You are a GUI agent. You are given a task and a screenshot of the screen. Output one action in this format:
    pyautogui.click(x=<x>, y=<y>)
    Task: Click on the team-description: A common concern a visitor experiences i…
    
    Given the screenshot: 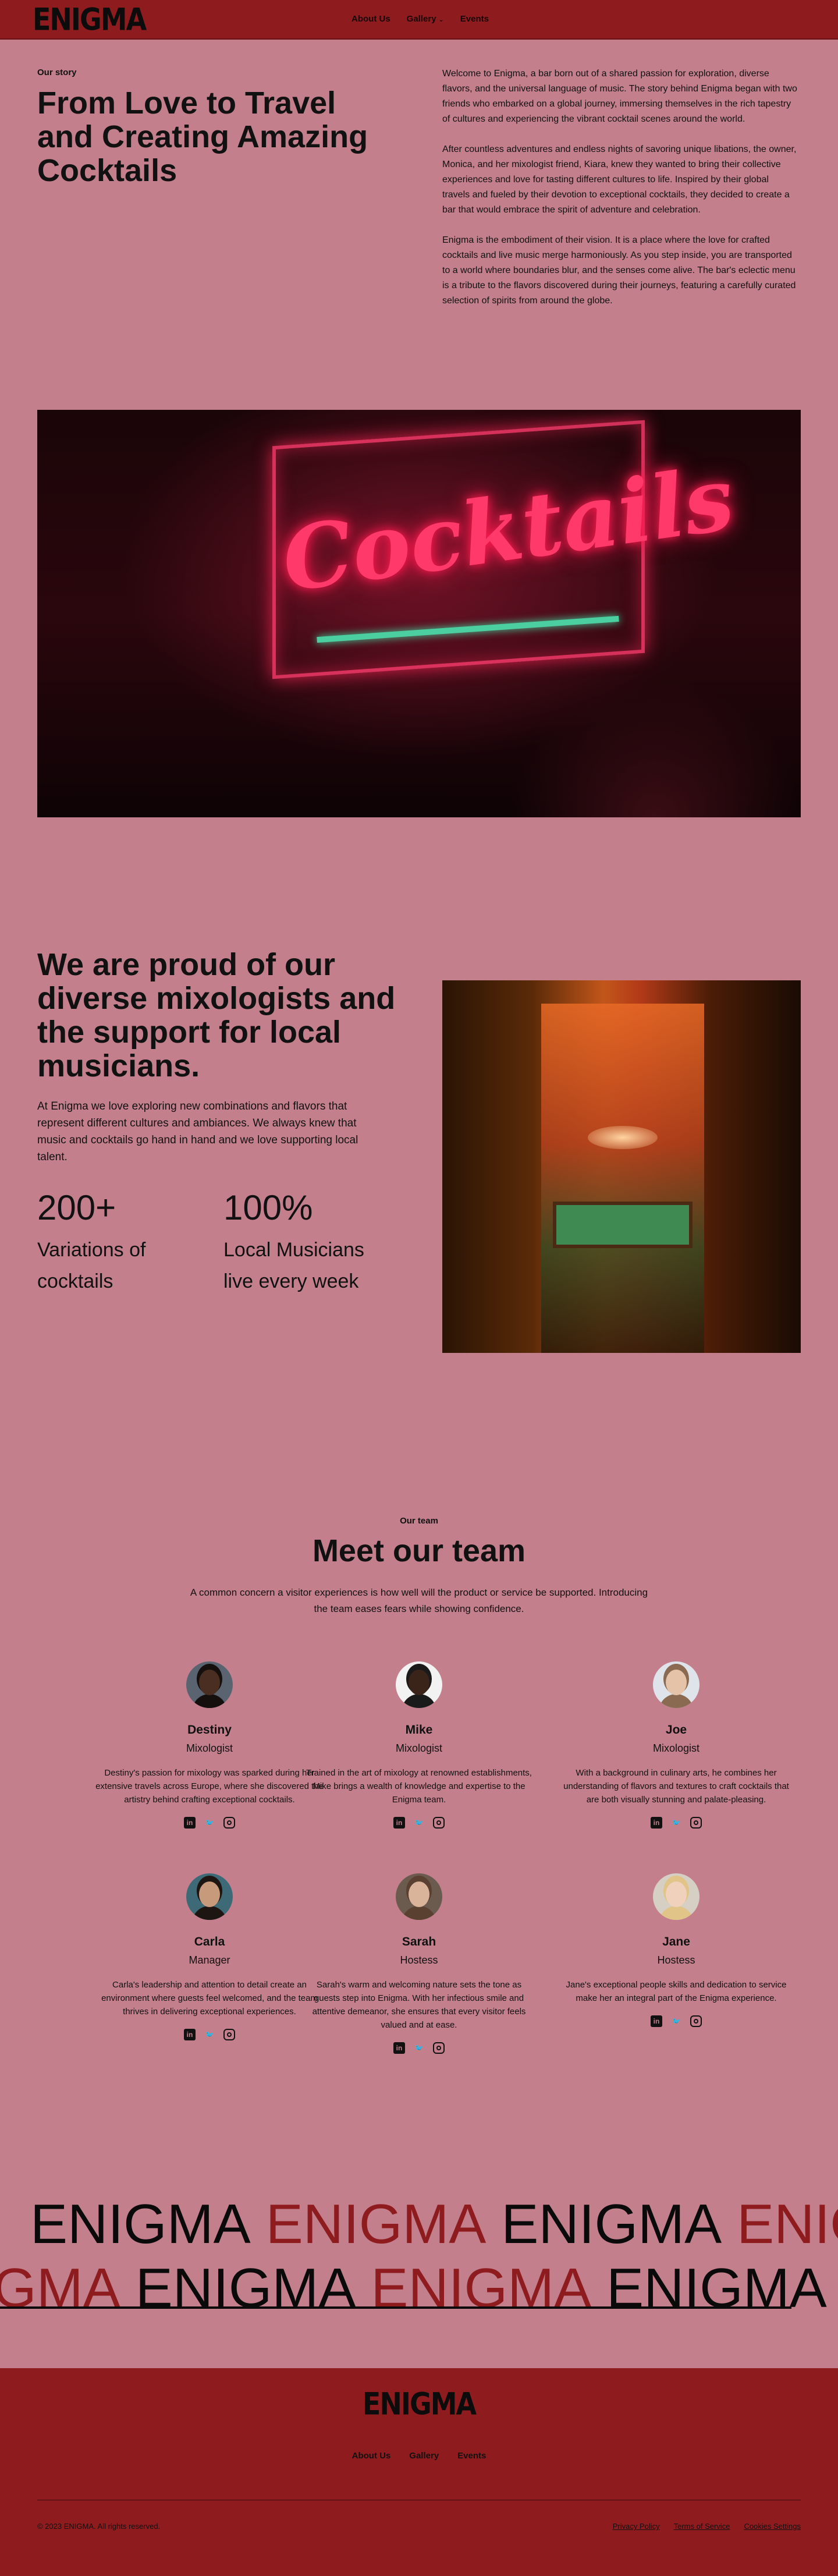 What is the action you would take?
    pyautogui.click(x=419, y=1600)
    